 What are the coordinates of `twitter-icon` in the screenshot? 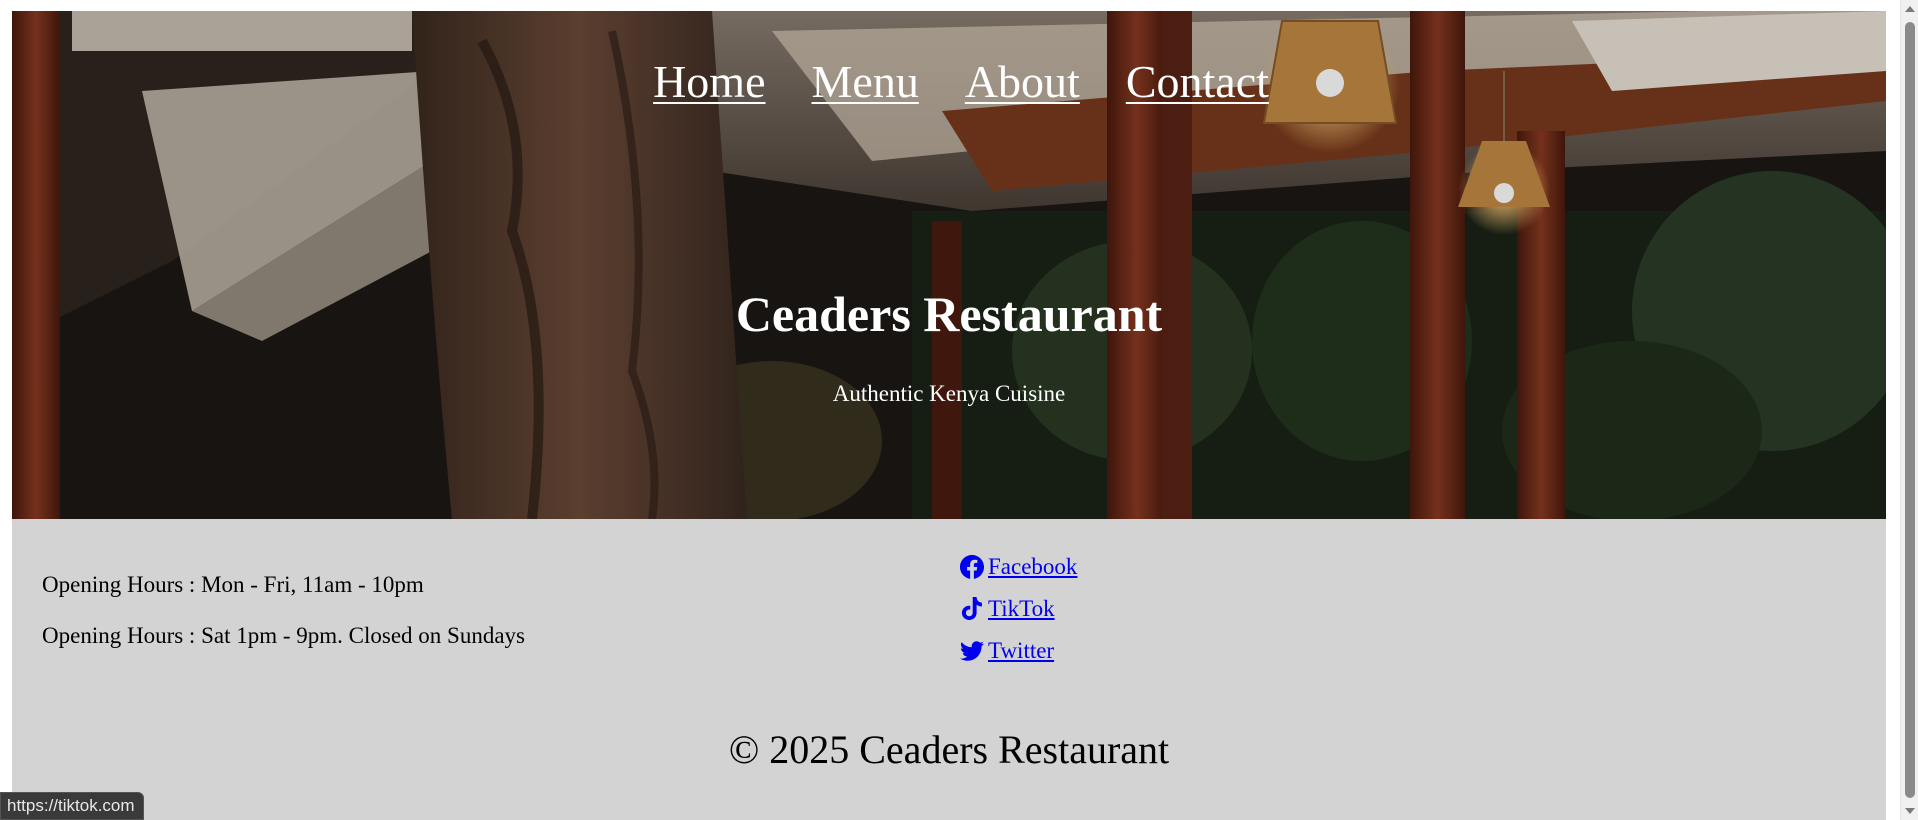 It's located at (972, 651).